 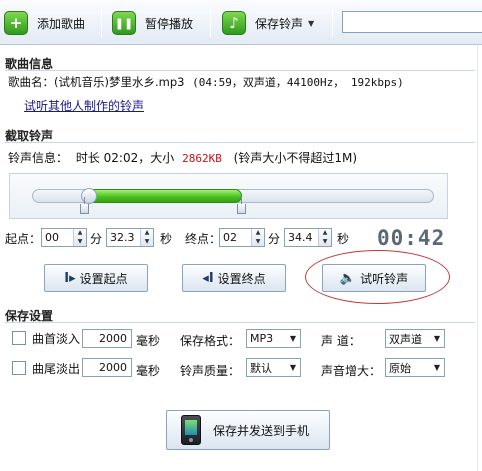 What do you see at coordinates (348, 278) in the screenshot?
I see `speaker-icon: 🔈` at bounding box center [348, 278].